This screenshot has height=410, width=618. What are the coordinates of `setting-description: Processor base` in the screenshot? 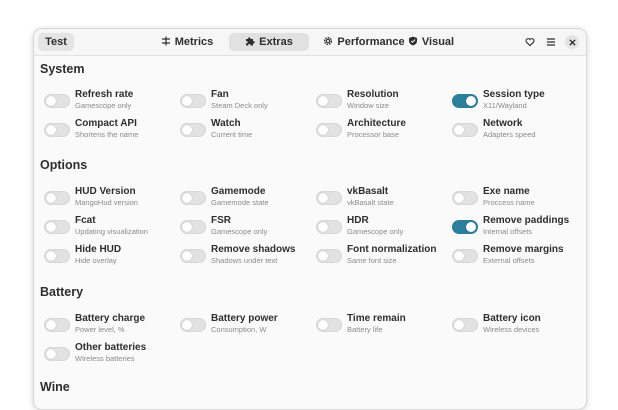 It's located at (373, 134).